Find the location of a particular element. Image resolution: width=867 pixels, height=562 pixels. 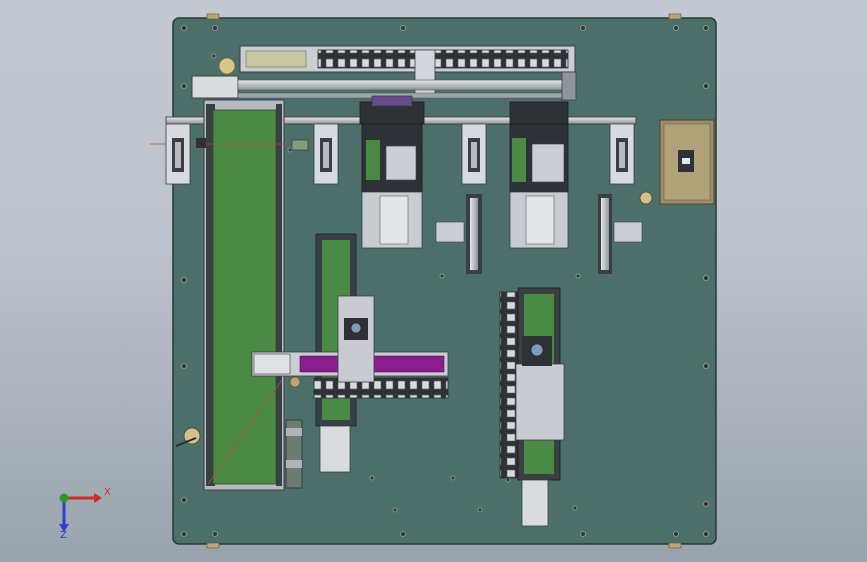

axis-z-label: Z is located at coordinates (63, 535).